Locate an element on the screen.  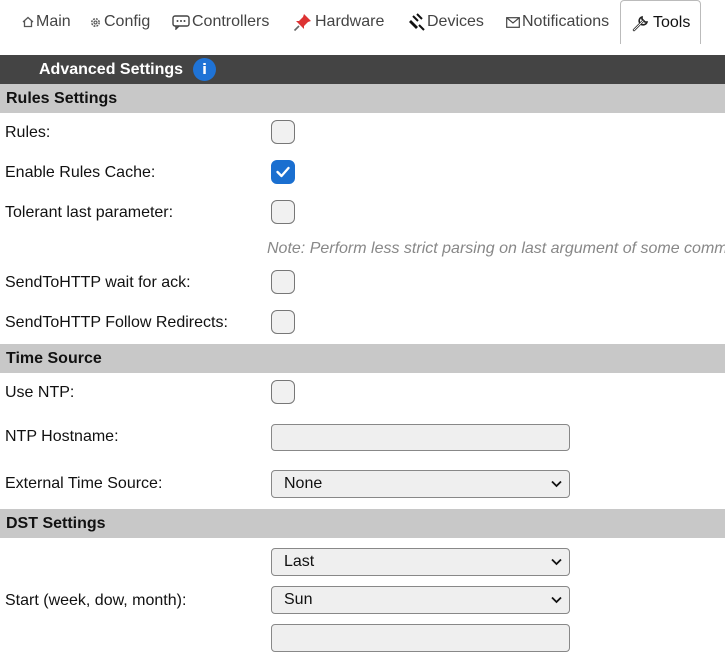
envelope-icon is located at coordinates (513, 22).